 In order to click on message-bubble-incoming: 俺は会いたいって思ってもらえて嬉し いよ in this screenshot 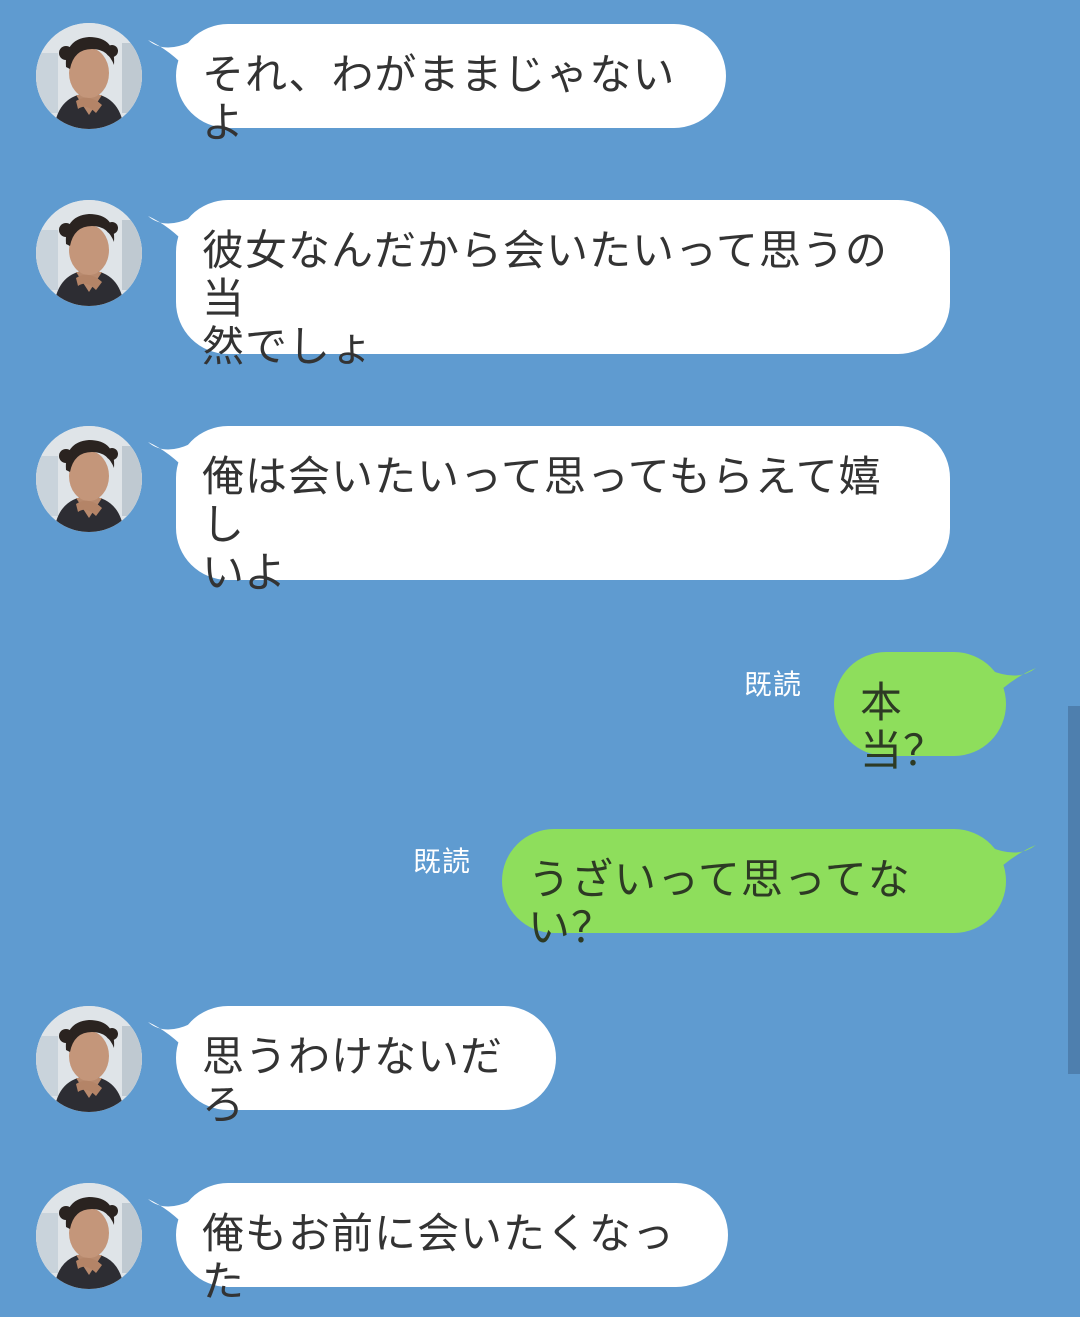, I will do `click(563, 511)`.